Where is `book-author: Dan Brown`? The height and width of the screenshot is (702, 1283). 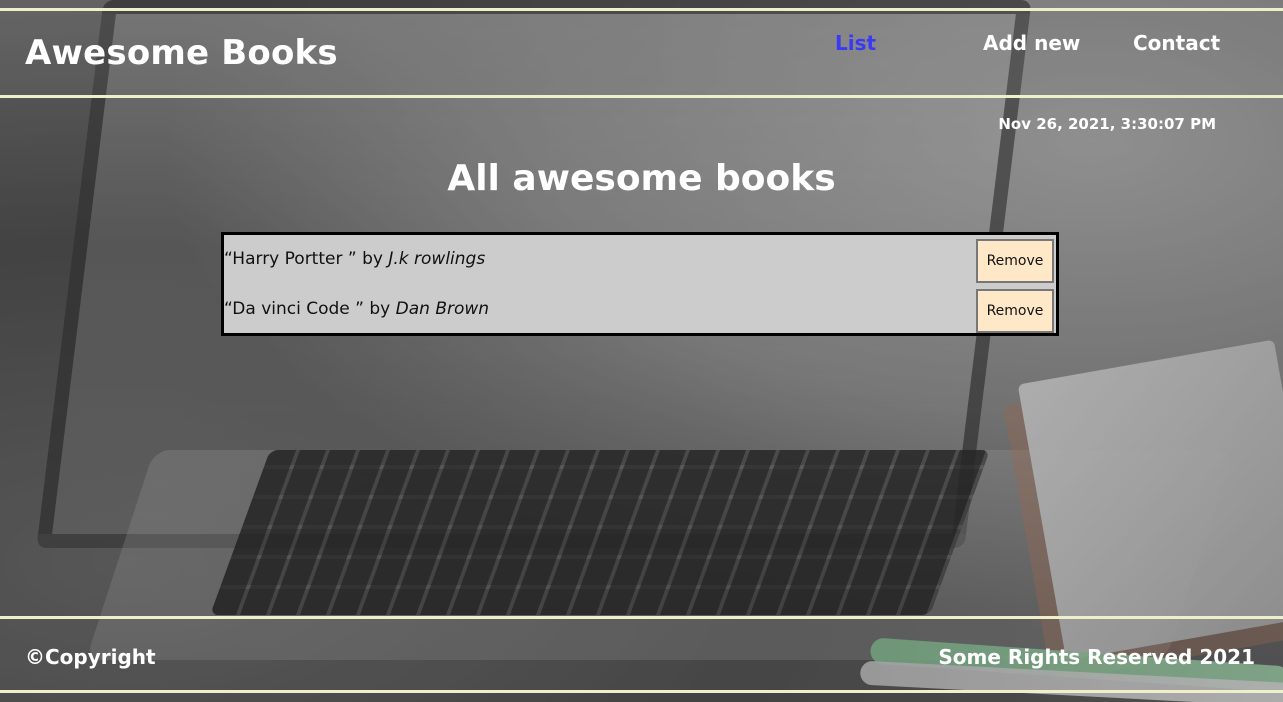
book-author: Dan Brown is located at coordinates (442, 309).